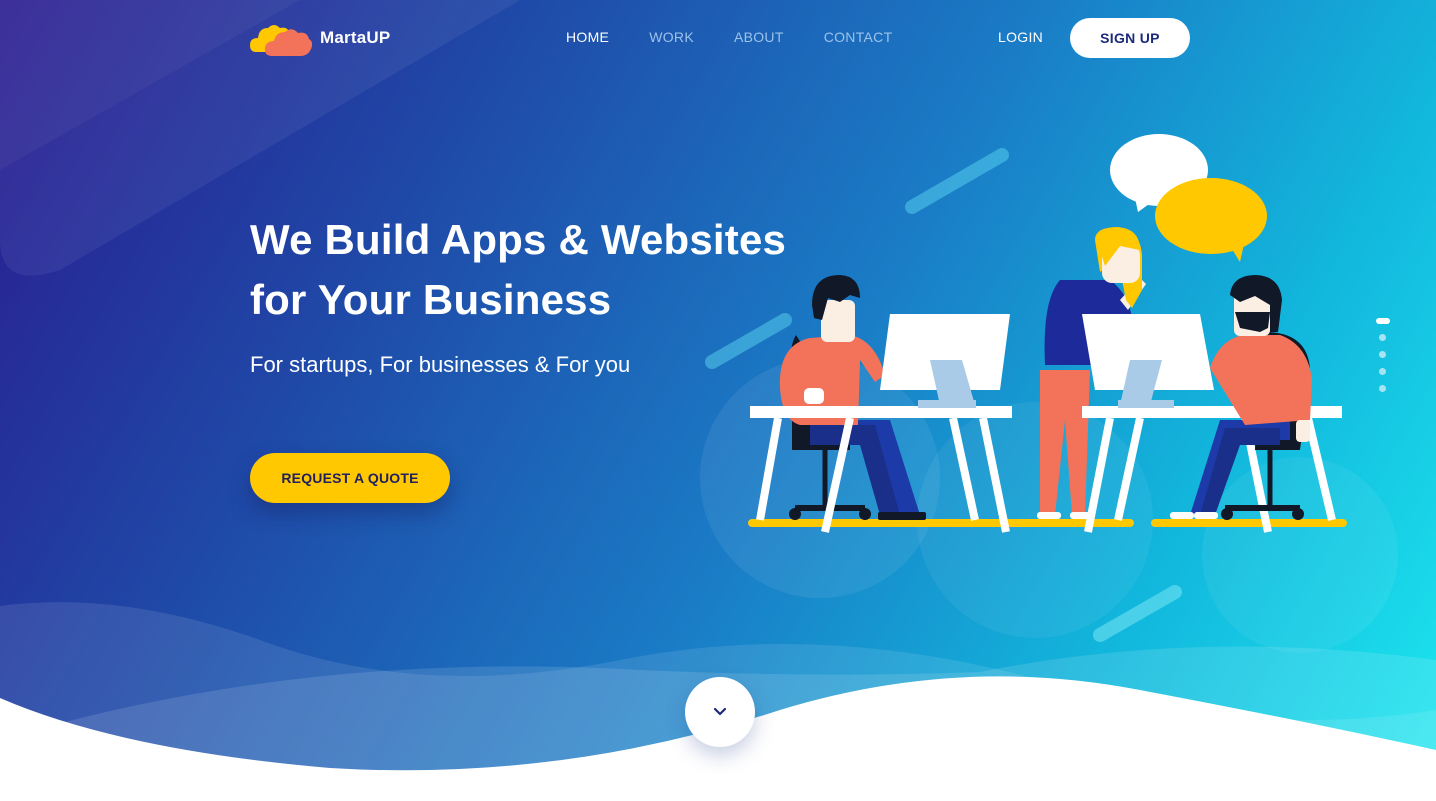 The width and height of the screenshot is (1436, 801). I want to click on hero-subline: For startups, For businesses & For you, so click(440, 364).